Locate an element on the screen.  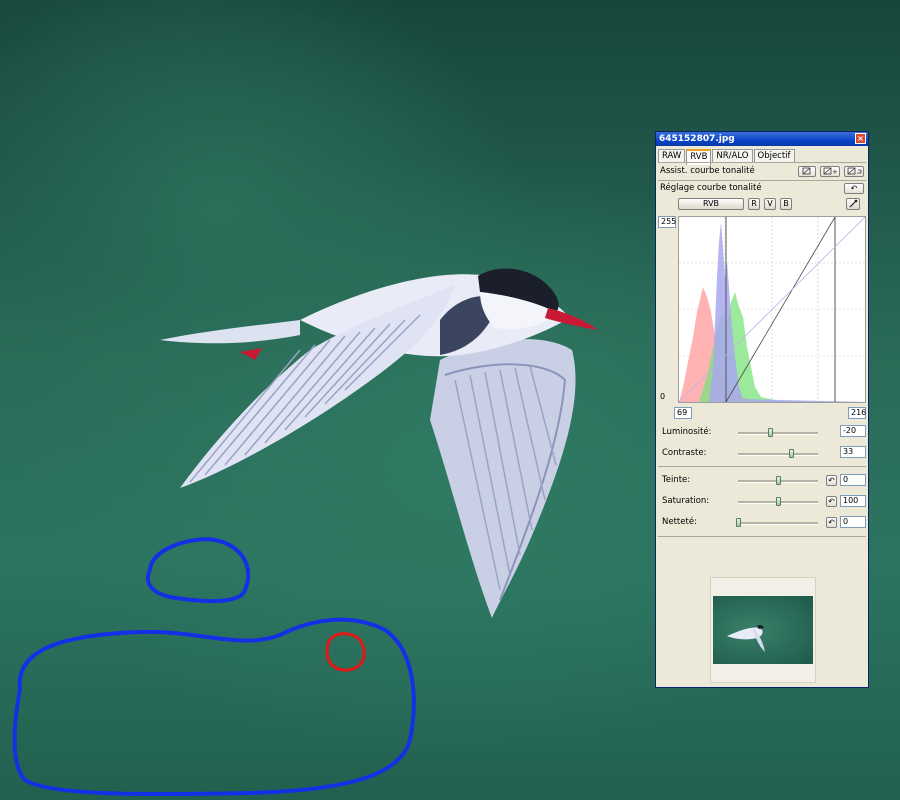
saturation-label: Saturation: is located at coordinates (686, 501).